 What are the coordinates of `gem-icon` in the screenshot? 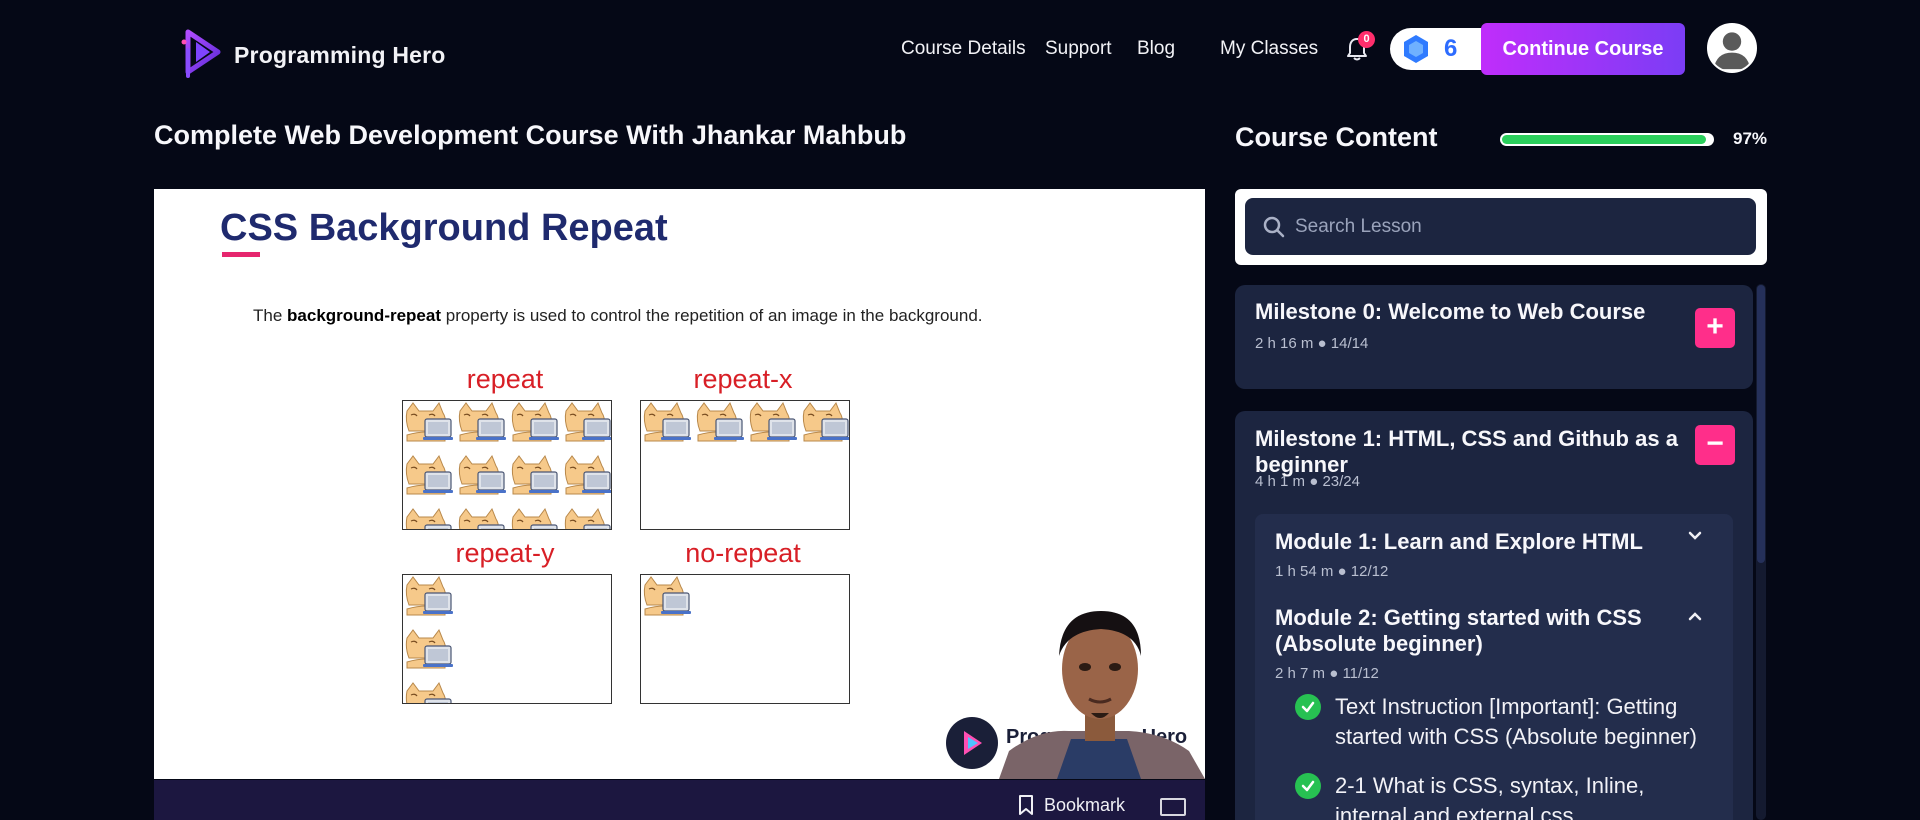 It's located at (1416, 49).